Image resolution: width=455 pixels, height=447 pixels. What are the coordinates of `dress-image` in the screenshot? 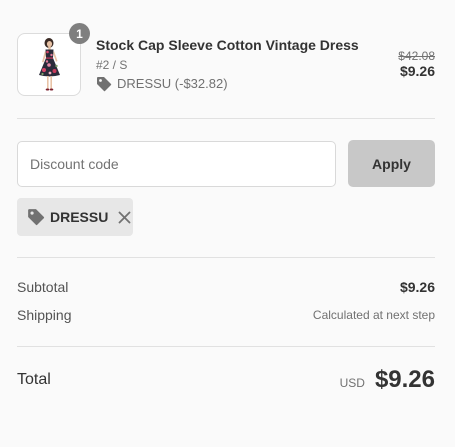 It's located at (49, 64).